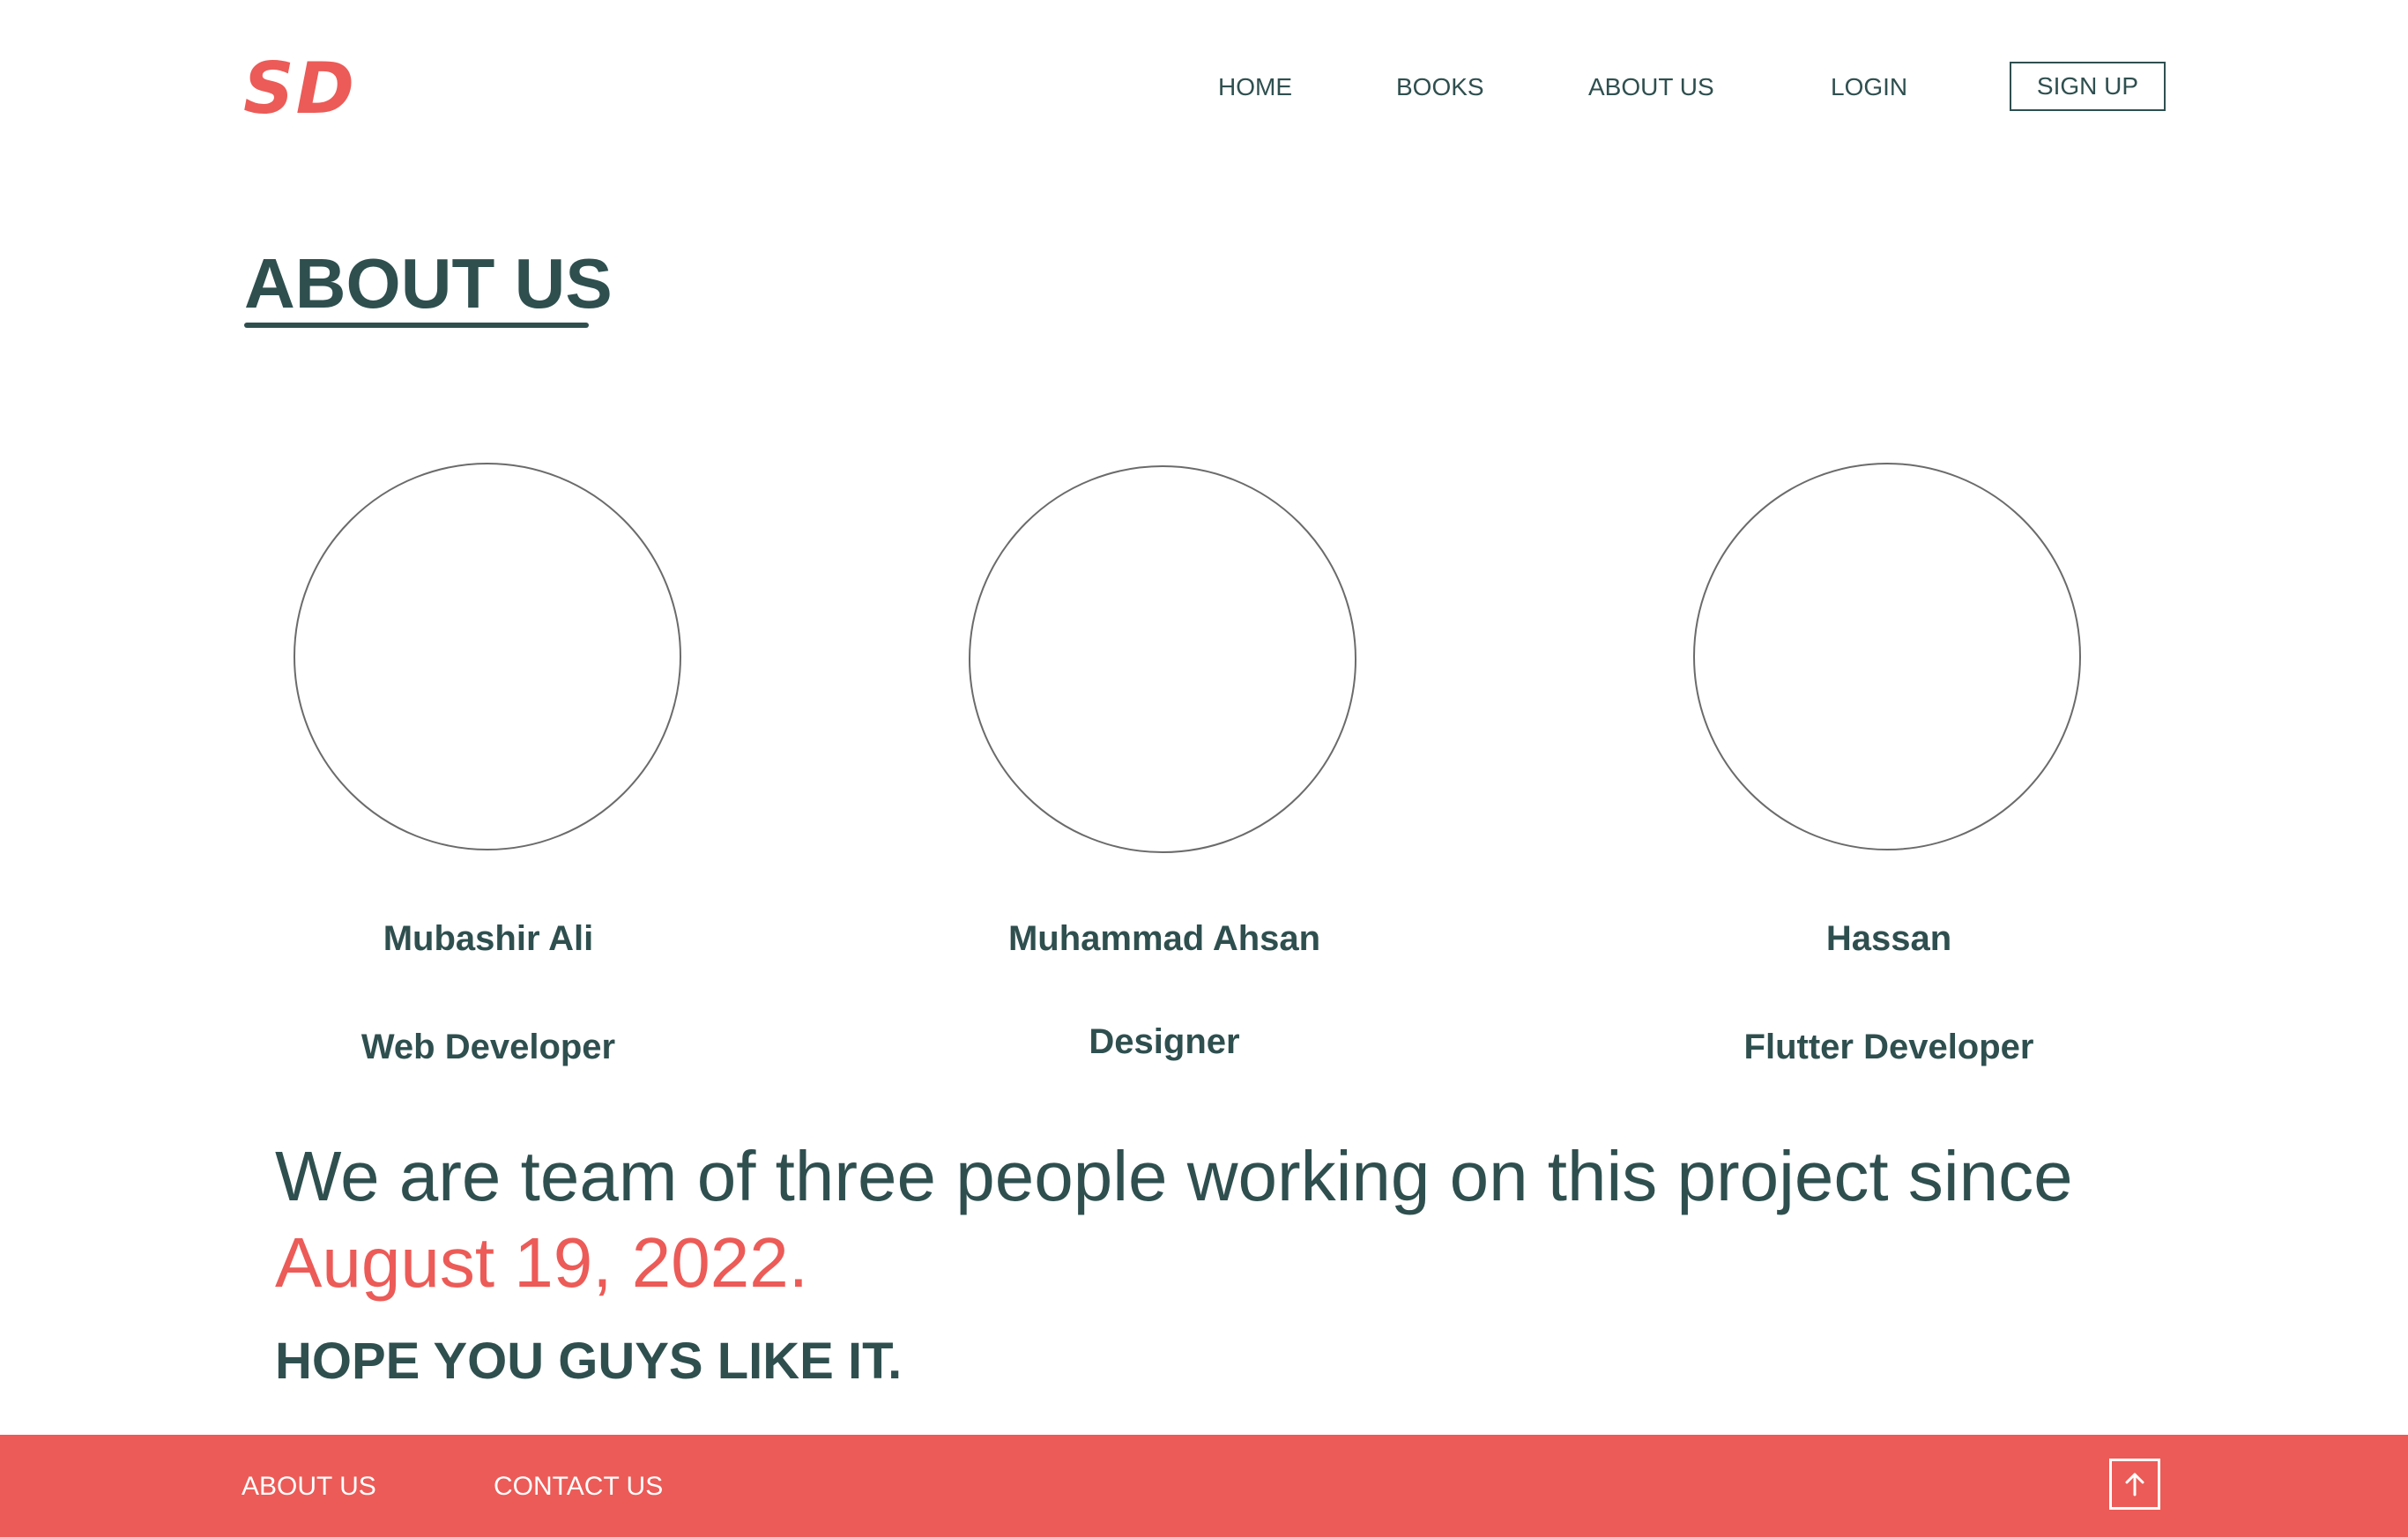 The image size is (2408, 1537). Describe the element at coordinates (1887, 656) in the screenshot. I see `avatar-hassan` at that location.